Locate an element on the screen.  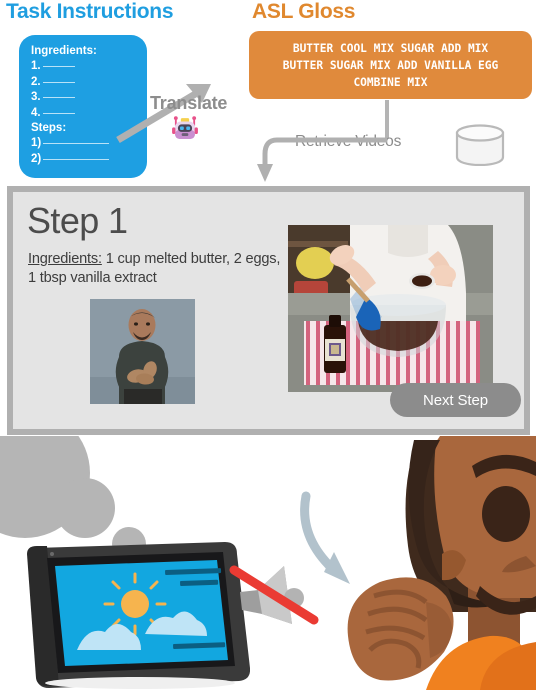
tablet-device is located at coordinates (138, 615).